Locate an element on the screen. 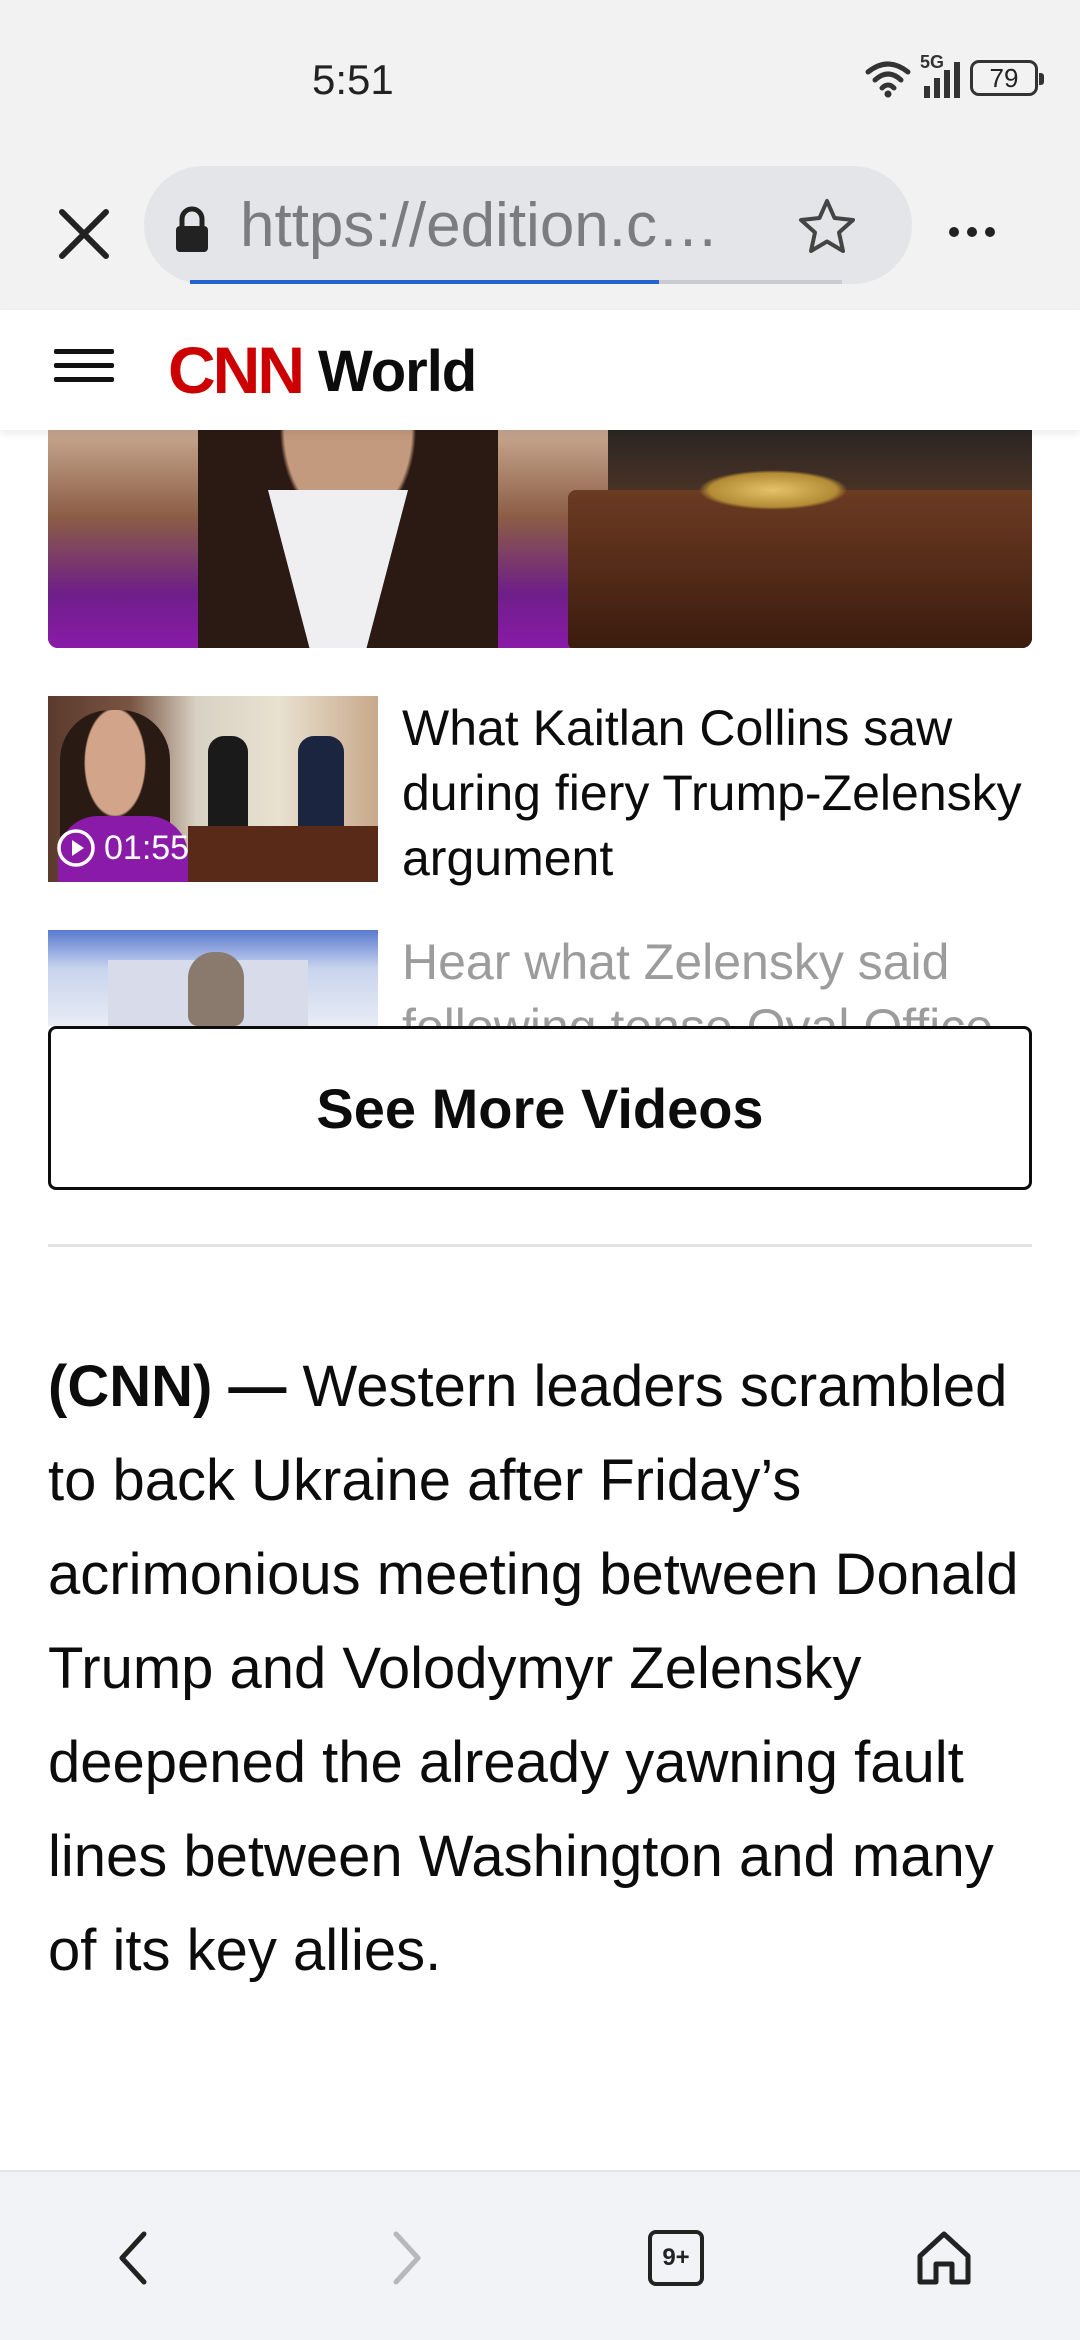  star-icon is located at coordinates (827, 227).